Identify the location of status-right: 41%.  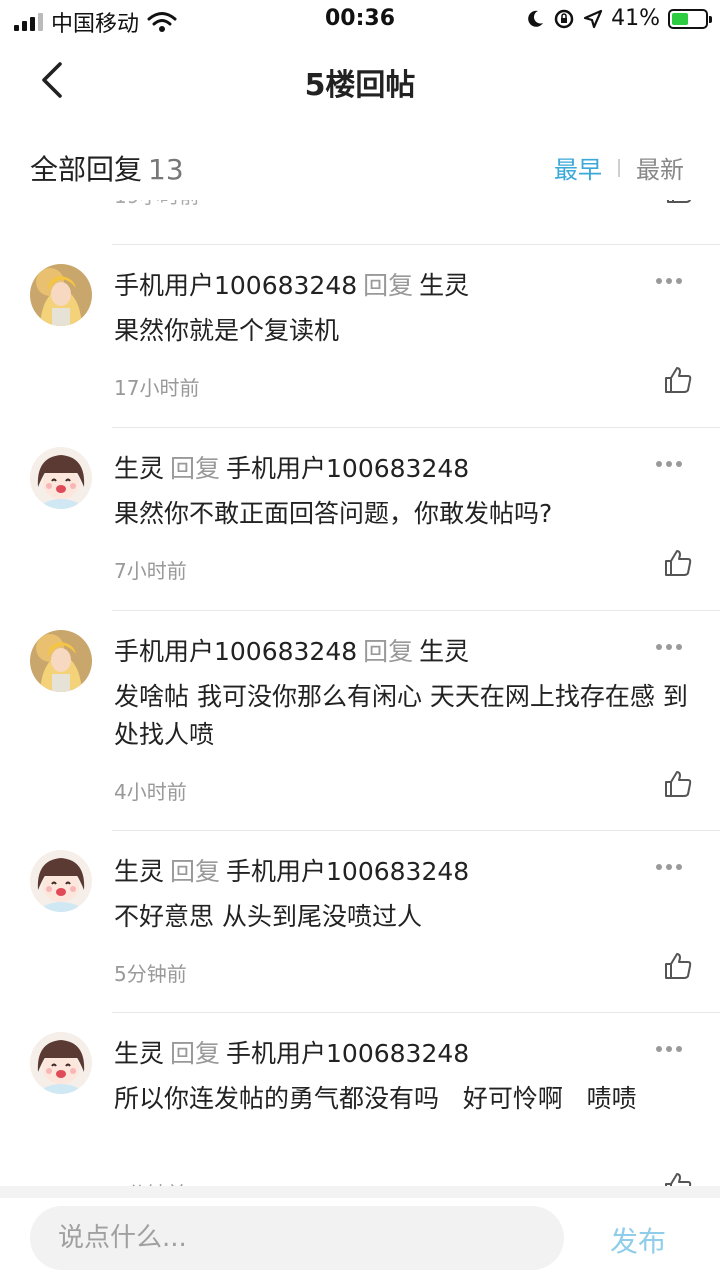
(618, 18).